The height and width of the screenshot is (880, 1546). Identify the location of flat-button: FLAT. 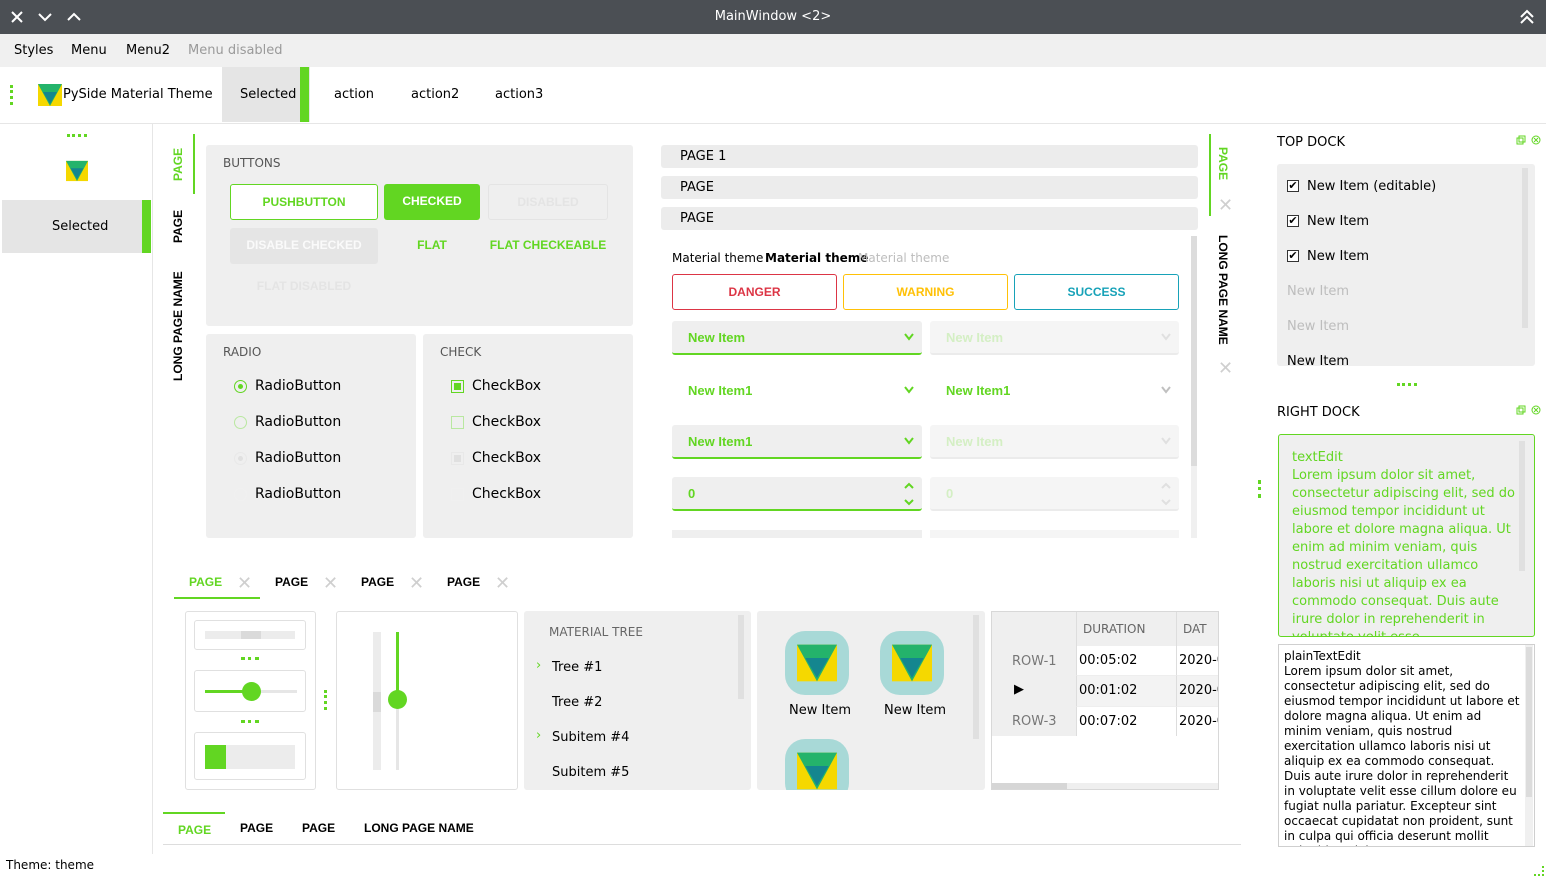
(432, 246).